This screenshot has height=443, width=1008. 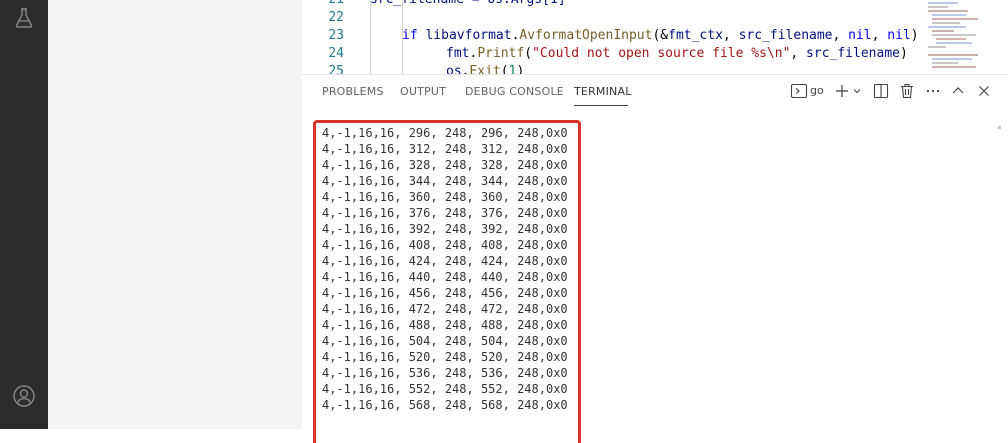 What do you see at coordinates (881, 91) in the screenshot?
I see `split-icon` at bounding box center [881, 91].